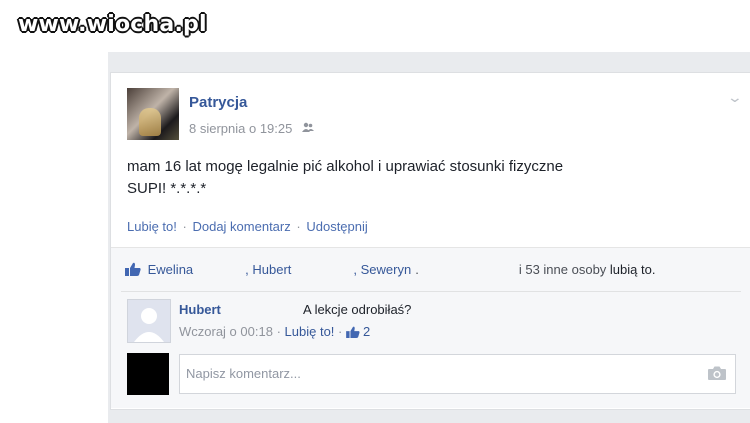 The height and width of the screenshot is (423, 750). What do you see at coordinates (148, 374) in the screenshot?
I see `current-user-avatar` at bounding box center [148, 374].